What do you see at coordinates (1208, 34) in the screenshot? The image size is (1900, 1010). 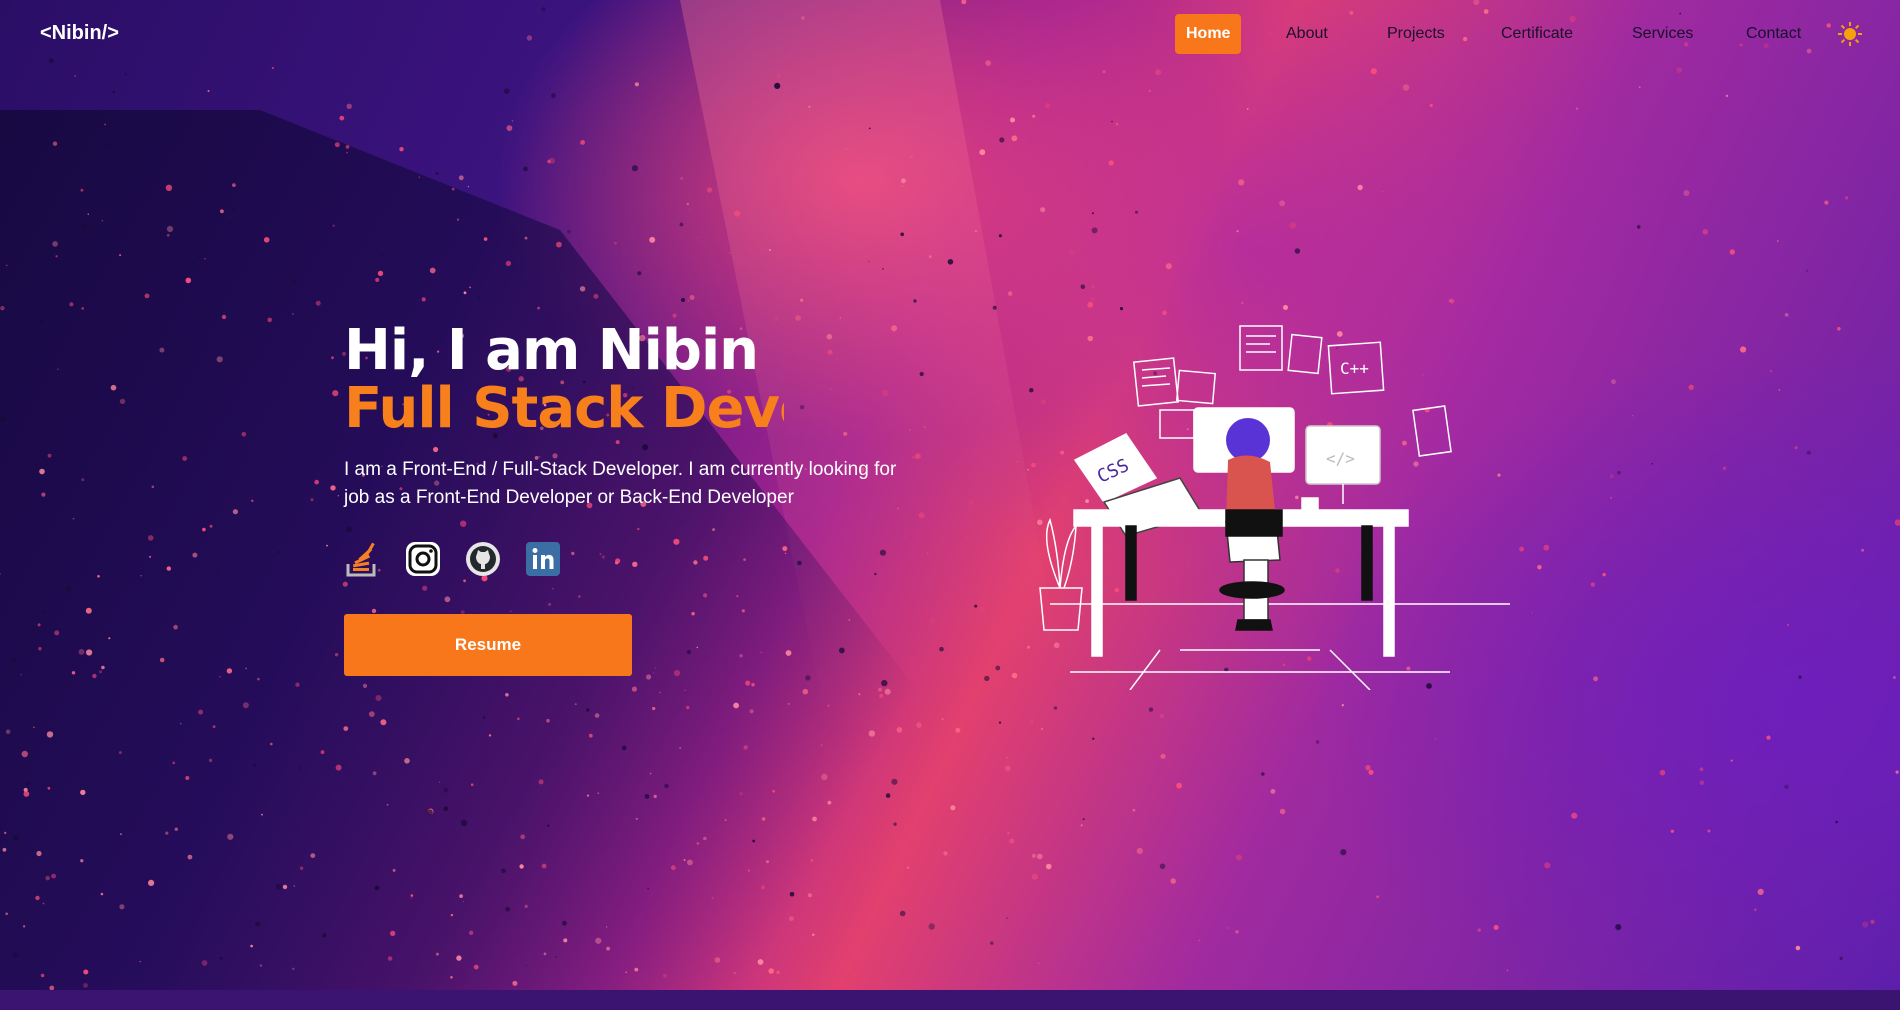 I see `nav-home: Home` at bounding box center [1208, 34].